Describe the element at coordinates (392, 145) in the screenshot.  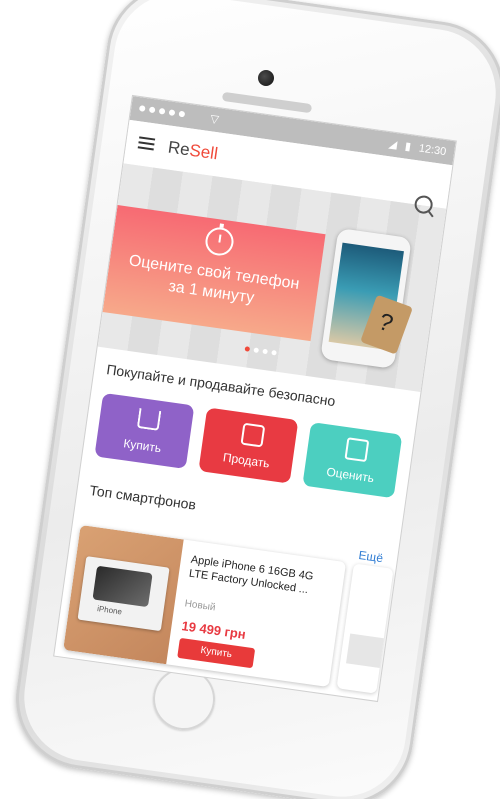
I see `signal-icon: ◢` at that location.